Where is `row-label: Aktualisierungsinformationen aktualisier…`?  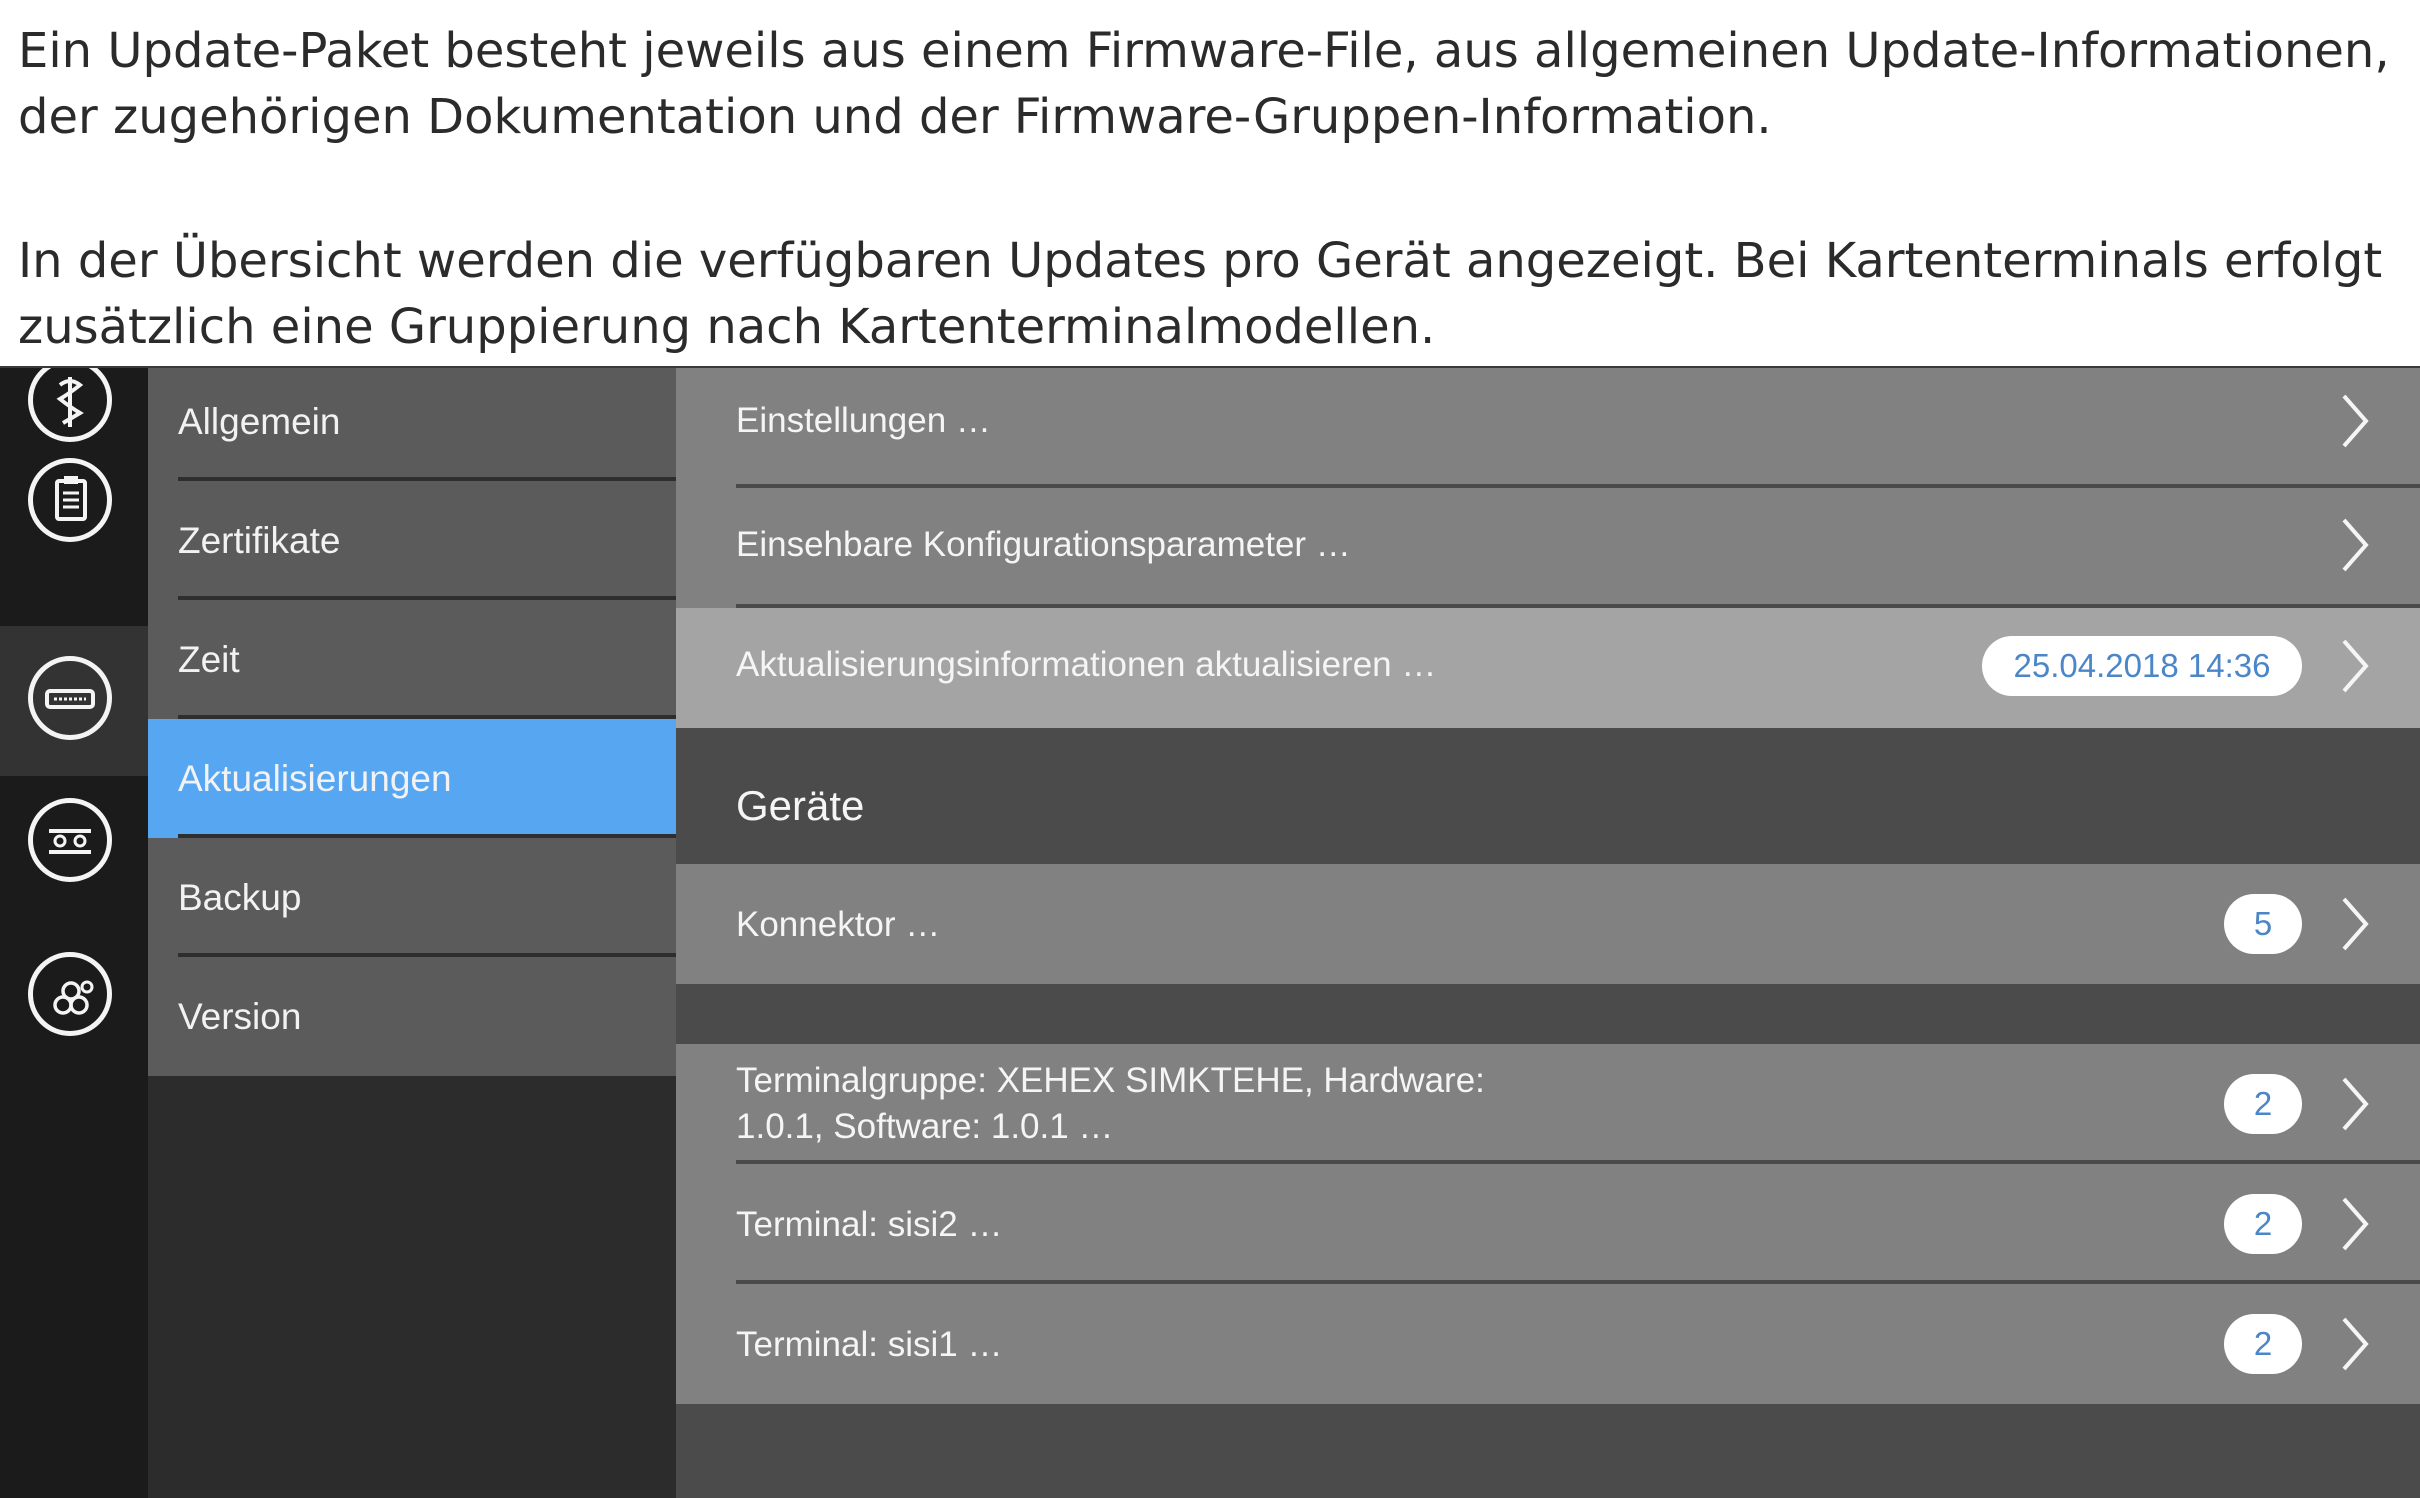
row-label: Aktualisierungsinformationen aktualisier… is located at coordinates (1086, 664).